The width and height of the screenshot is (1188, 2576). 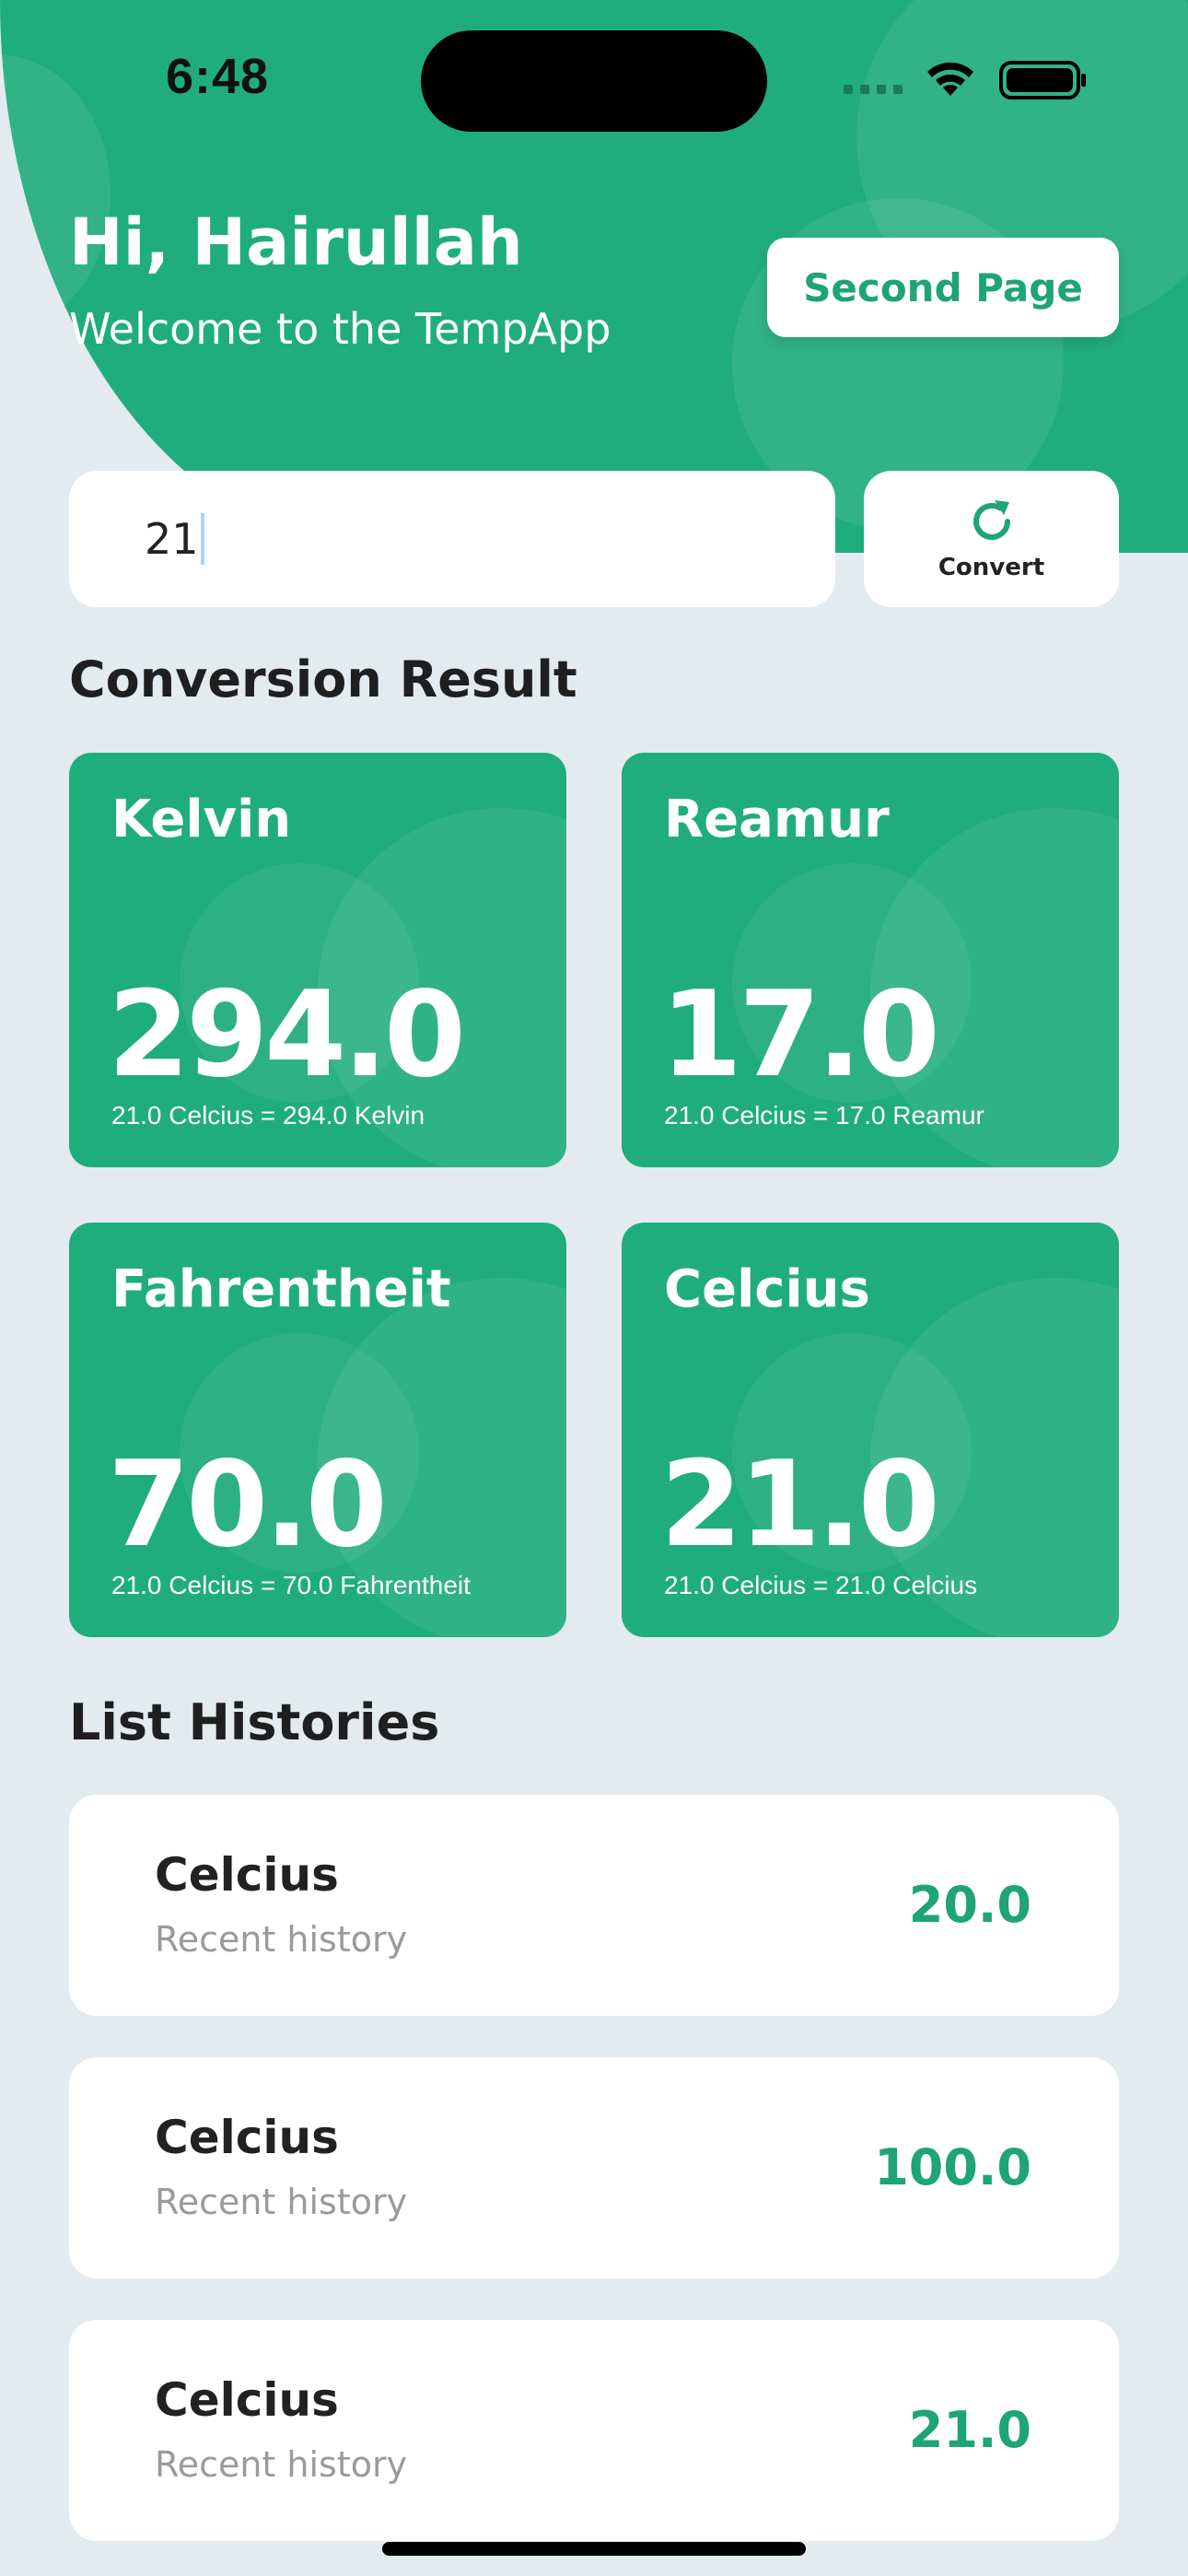 What do you see at coordinates (452, 539) in the screenshot?
I see `temperature-input: 21` at bounding box center [452, 539].